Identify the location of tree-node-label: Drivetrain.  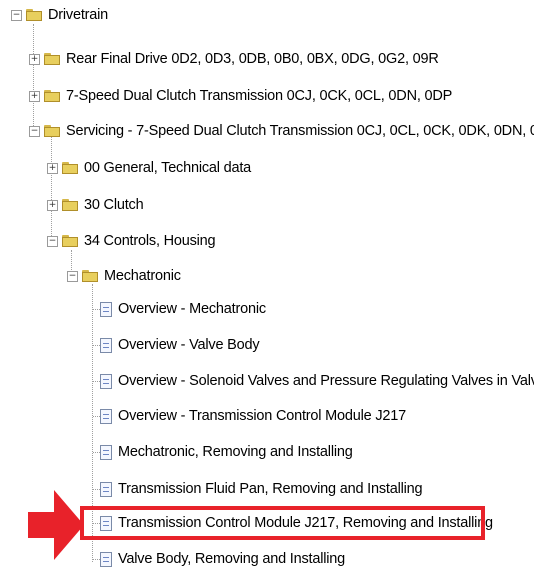
(78, 15).